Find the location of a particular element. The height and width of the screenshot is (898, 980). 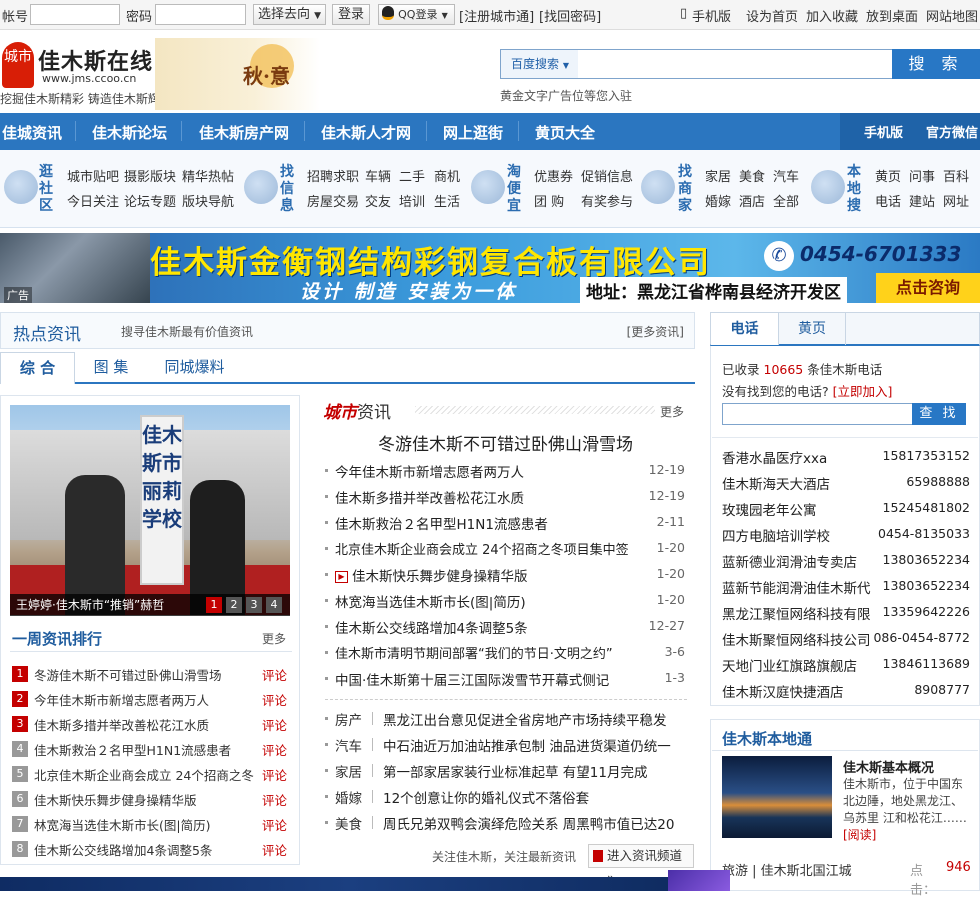

login-button: 登录 is located at coordinates (351, 14).